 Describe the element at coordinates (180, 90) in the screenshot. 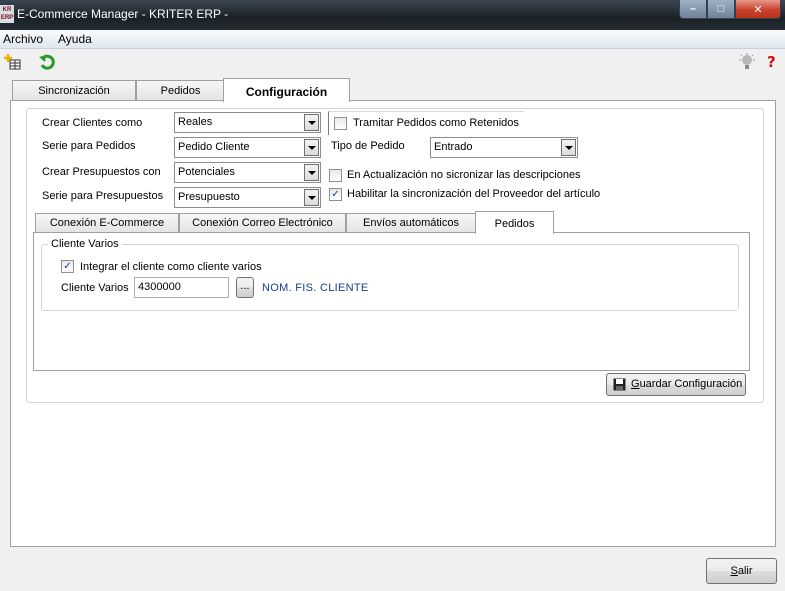

I see `tab-pedidos: Pedidos` at that location.